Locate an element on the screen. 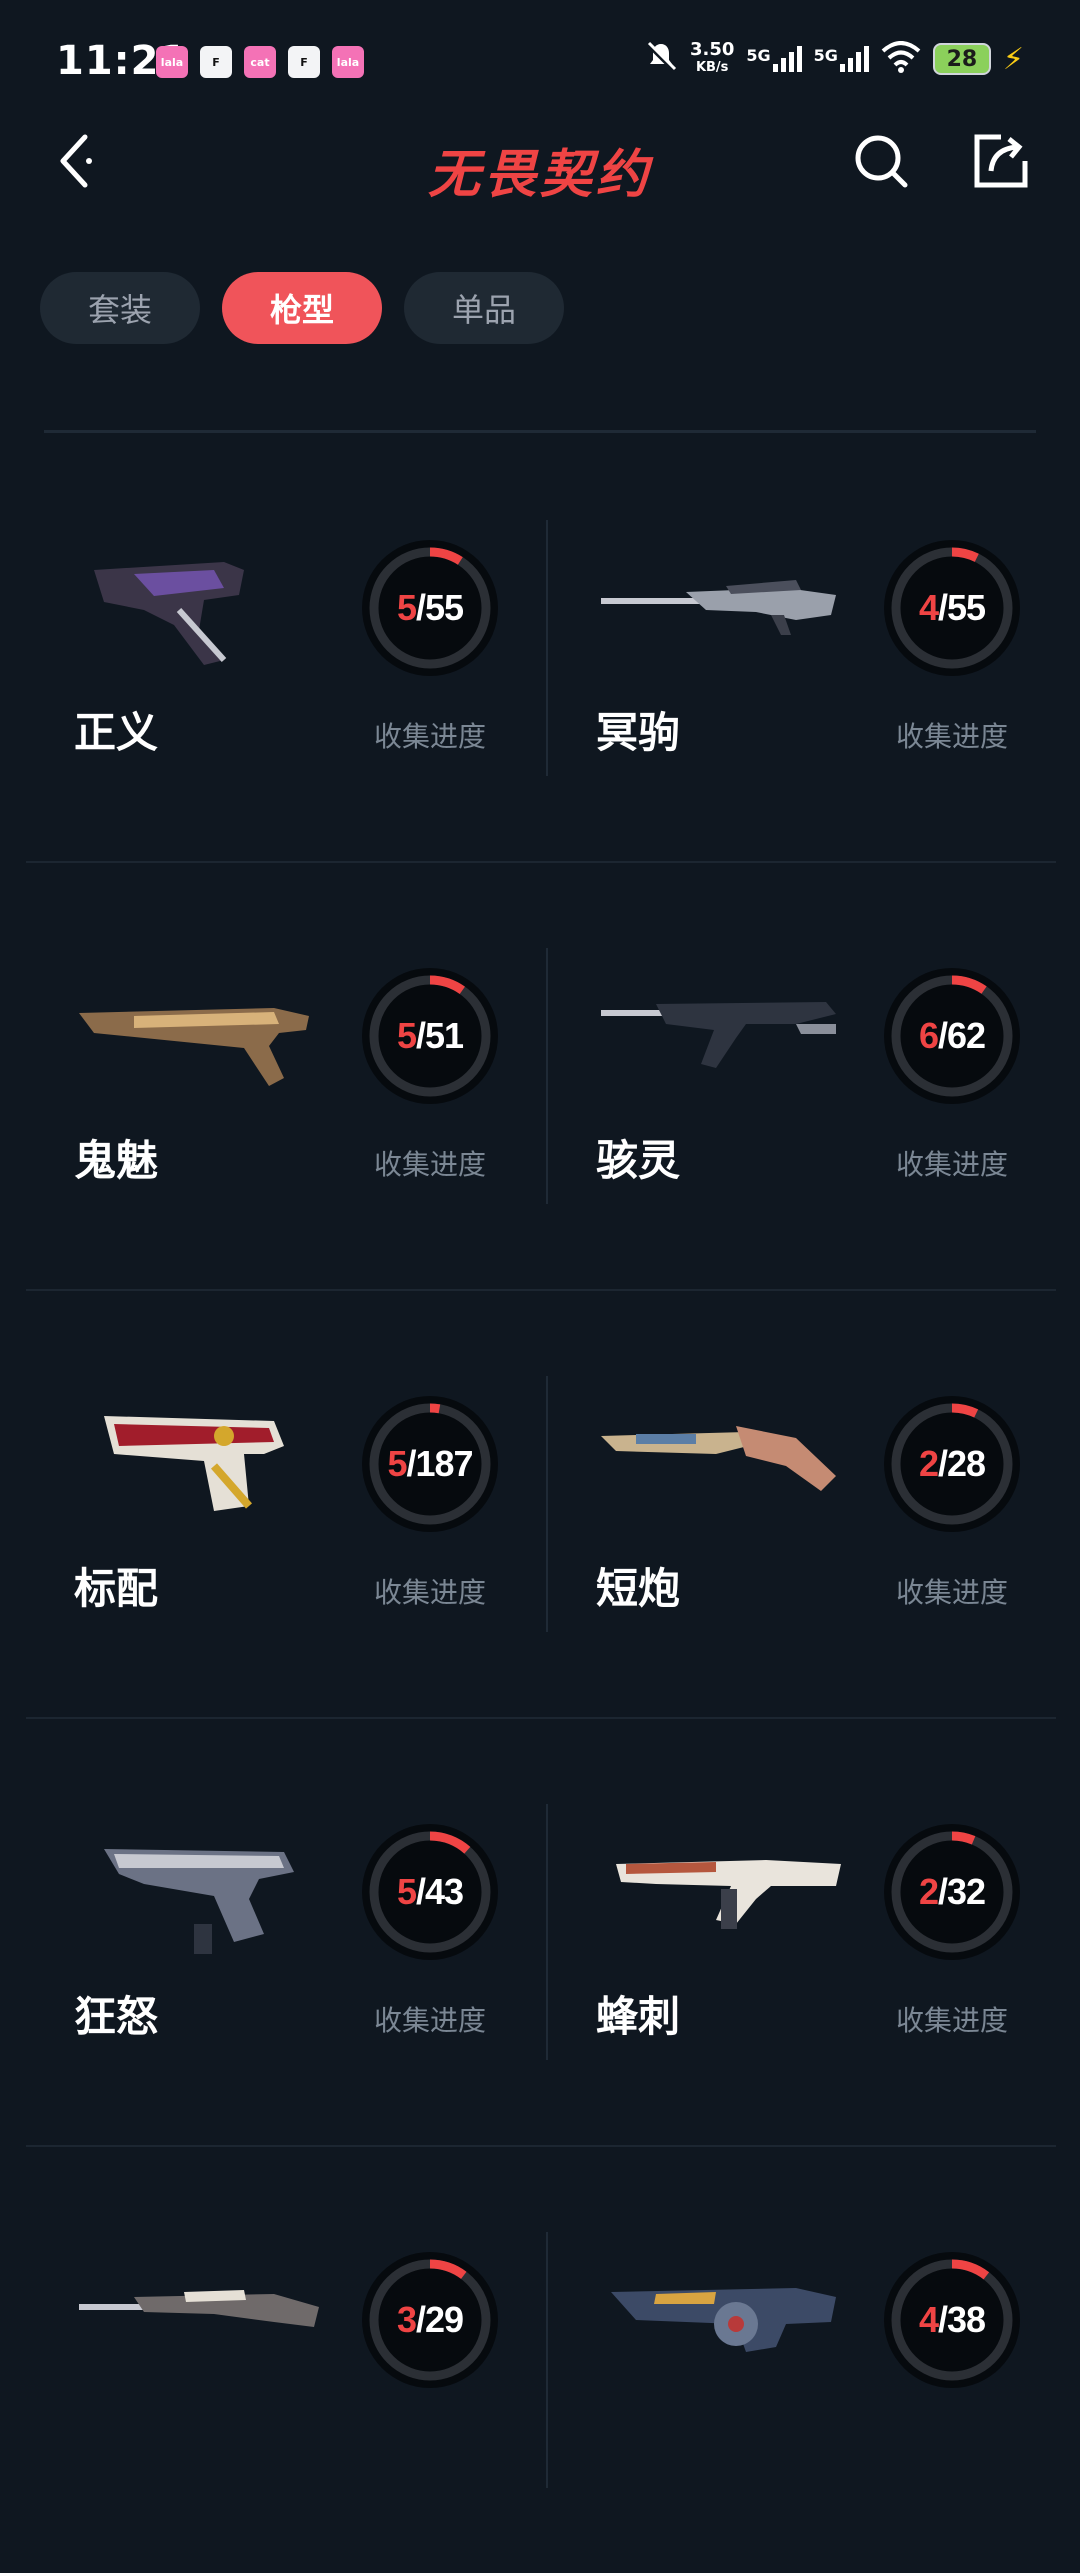 The width and height of the screenshot is (1080, 2573). collection-progress-ring: 4/55 is located at coordinates (952, 608).